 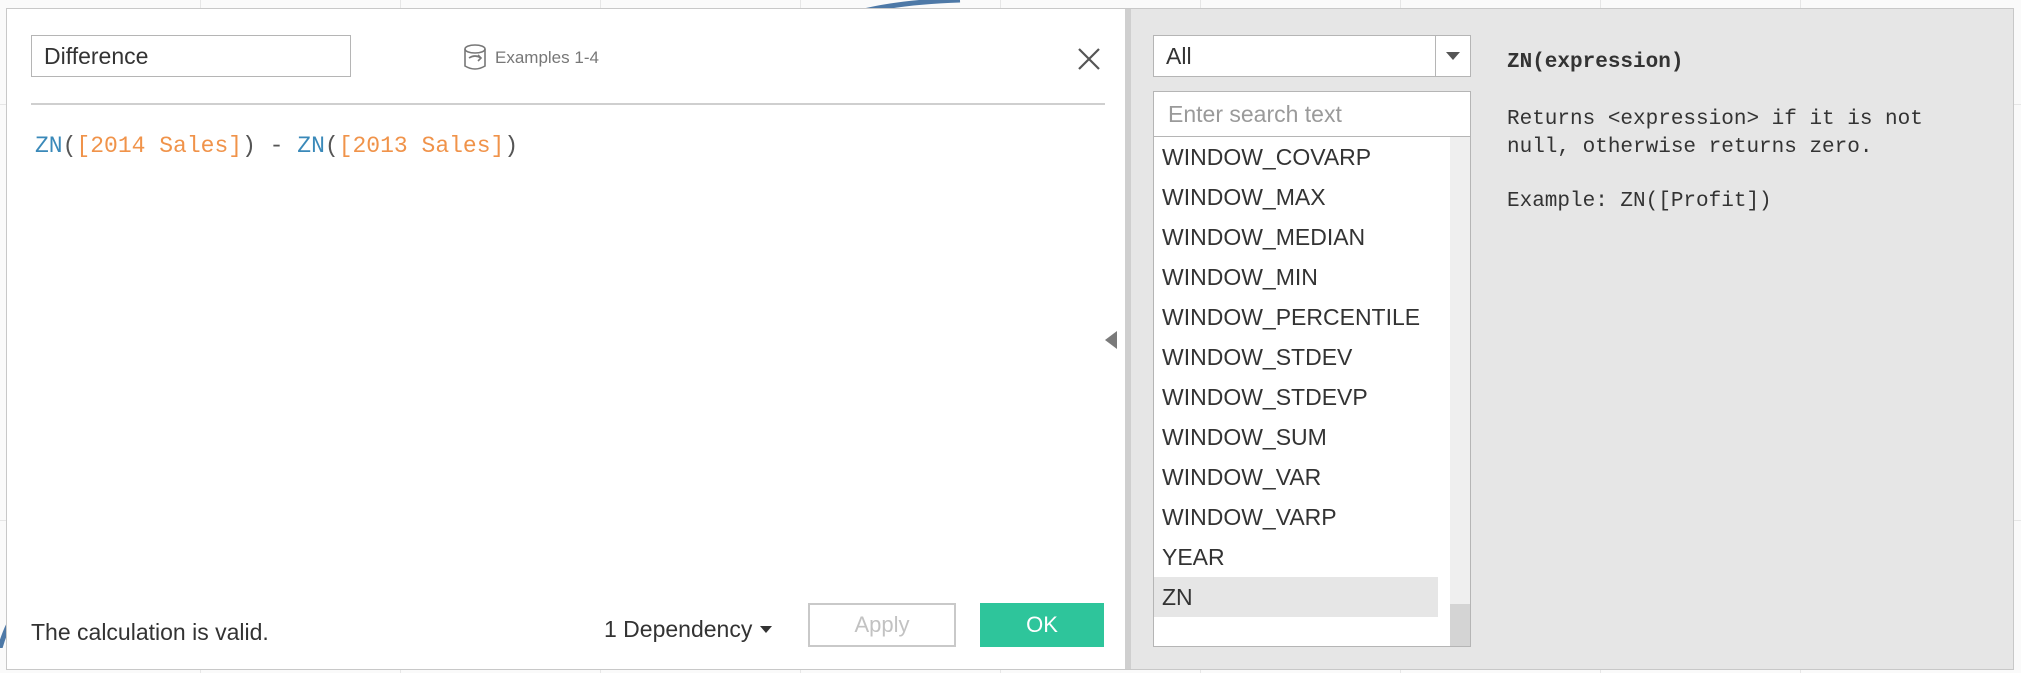 What do you see at coordinates (1296, 317) in the screenshot?
I see `function-list-item: WINDOW_PERCENTILE` at bounding box center [1296, 317].